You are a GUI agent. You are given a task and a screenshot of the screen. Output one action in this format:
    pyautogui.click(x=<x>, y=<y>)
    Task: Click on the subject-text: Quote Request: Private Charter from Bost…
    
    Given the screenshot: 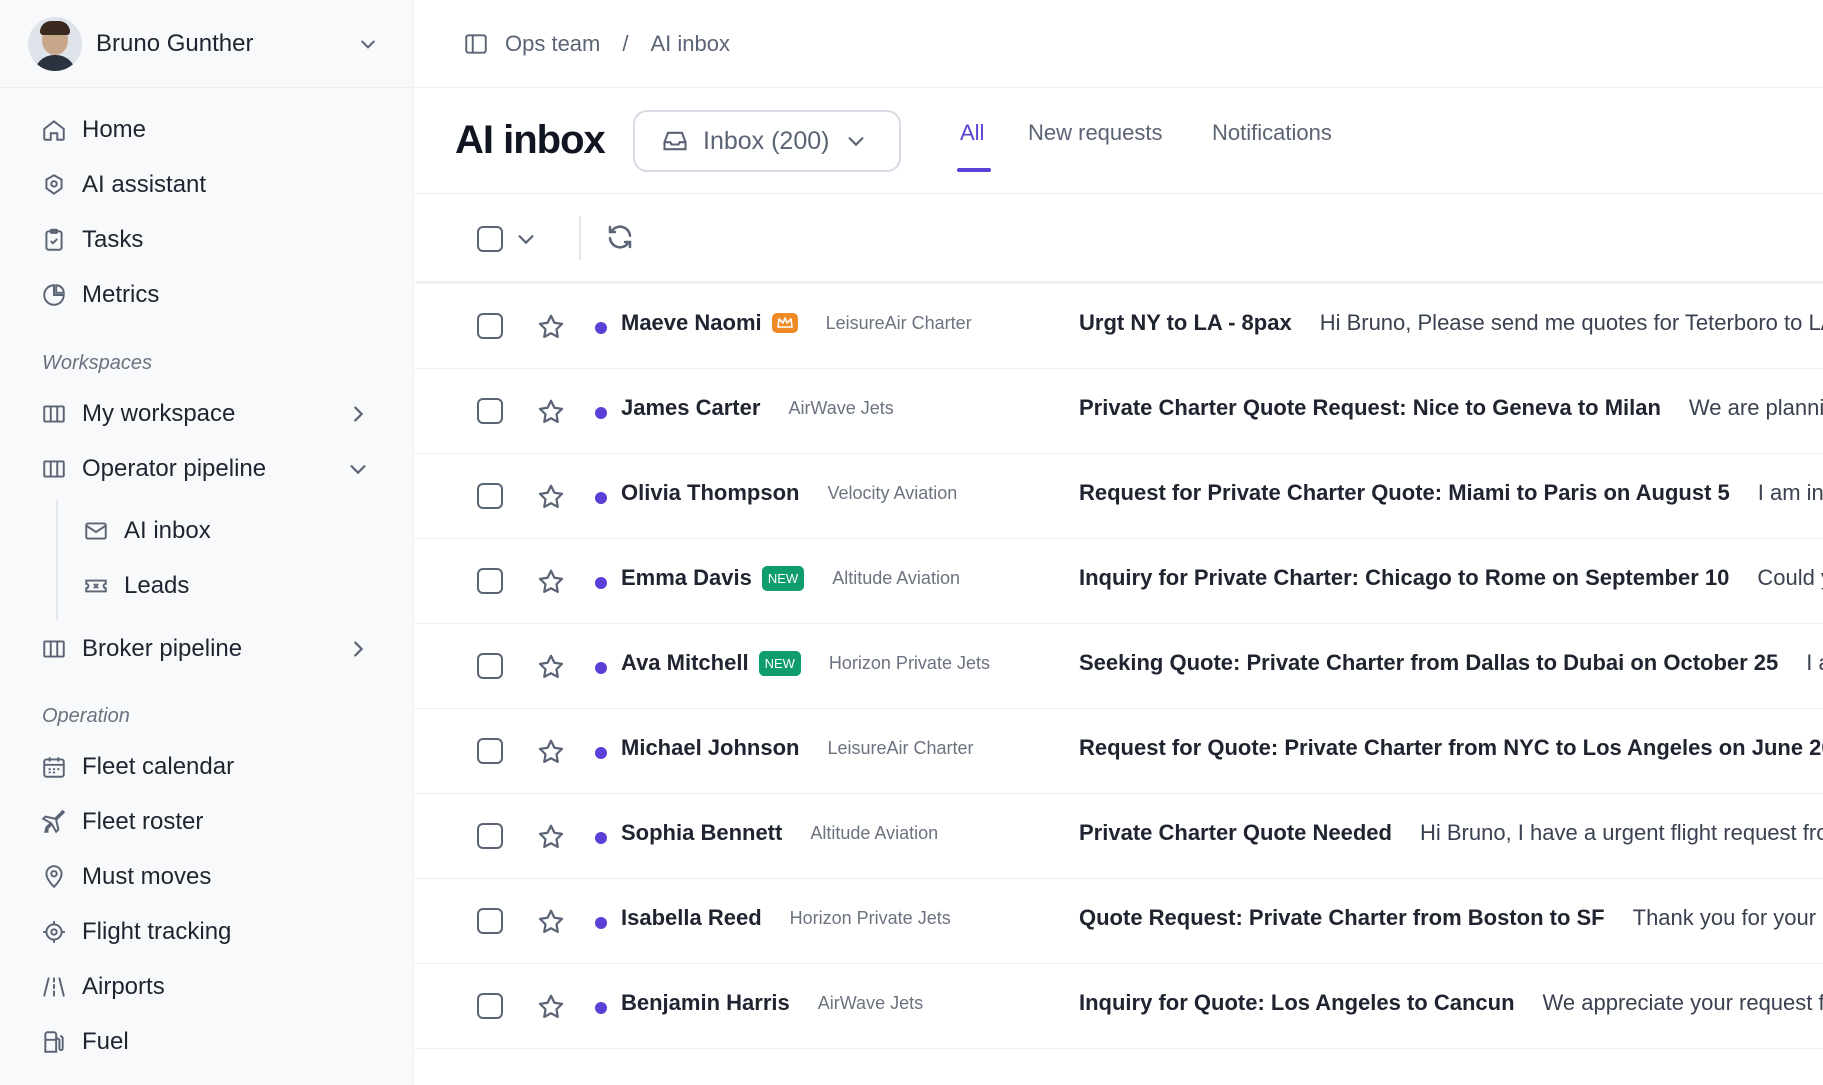 What is the action you would take?
    pyautogui.click(x=1342, y=917)
    